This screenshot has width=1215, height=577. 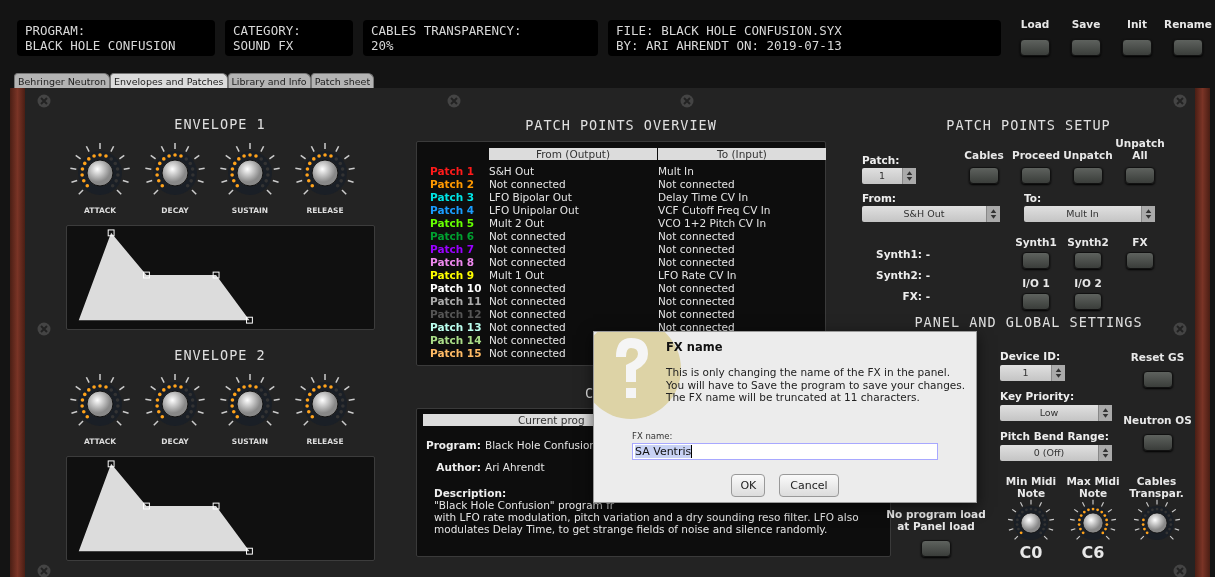 What do you see at coordinates (220, 355) in the screenshot?
I see `section-title: ENVELOPE 2` at bounding box center [220, 355].